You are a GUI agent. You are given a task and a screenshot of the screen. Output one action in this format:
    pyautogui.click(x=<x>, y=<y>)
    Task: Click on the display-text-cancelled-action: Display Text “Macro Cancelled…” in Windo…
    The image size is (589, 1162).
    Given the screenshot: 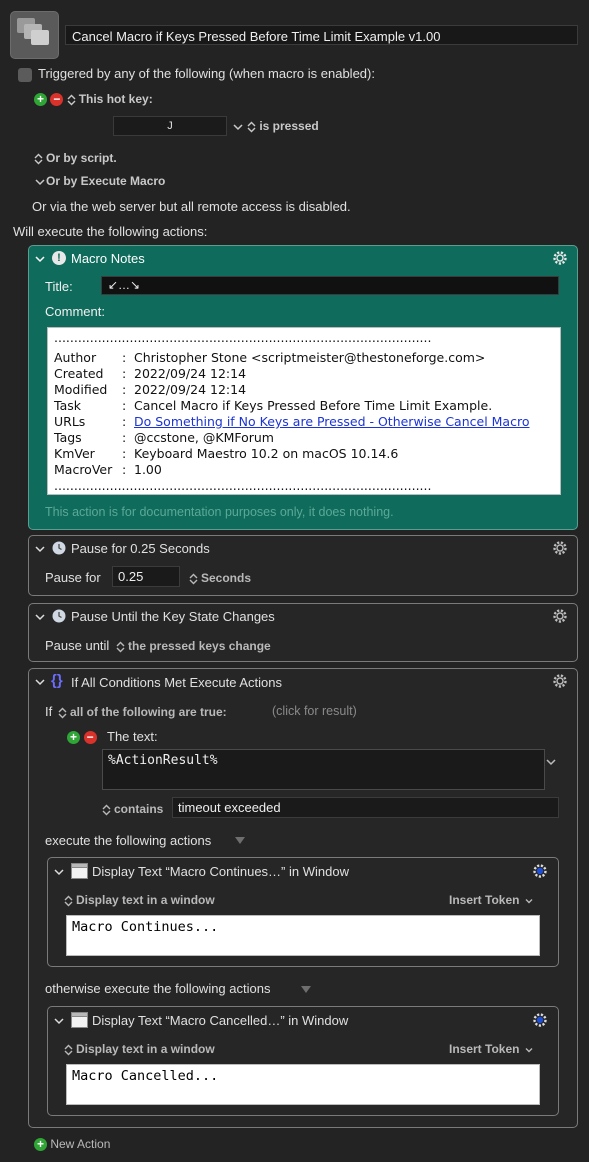 What is the action you would take?
    pyautogui.click(x=303, y=1061)
    